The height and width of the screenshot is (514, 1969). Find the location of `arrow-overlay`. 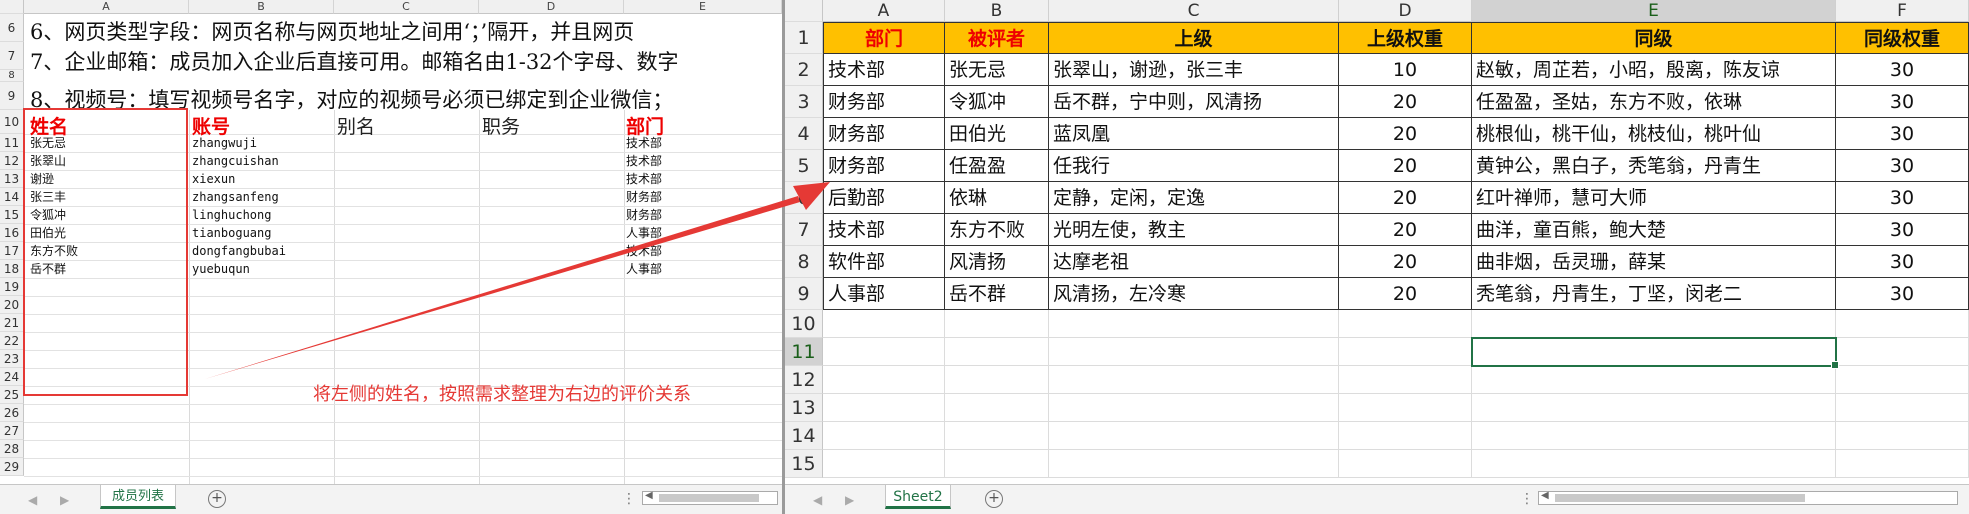

arrow-overlay is located at coordinates (517, 280).